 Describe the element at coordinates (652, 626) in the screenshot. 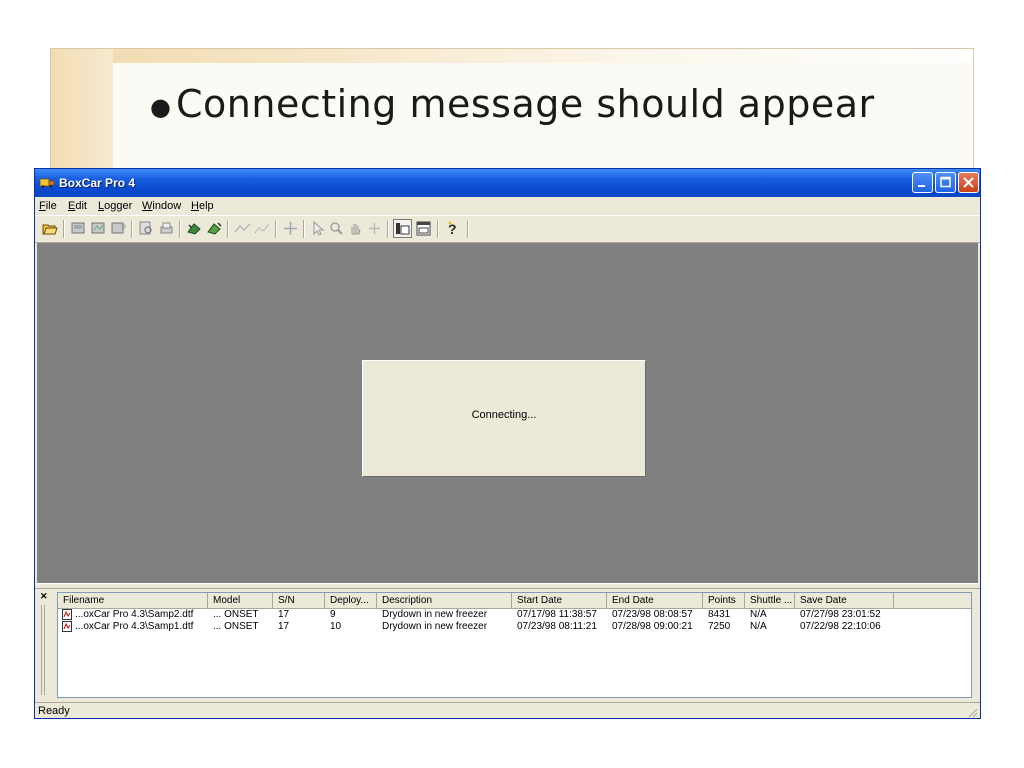

I see `cell-end-date: 07/28/98 09:00:21` at that location.